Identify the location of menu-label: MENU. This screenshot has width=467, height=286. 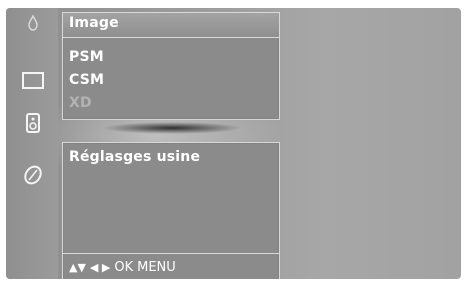
(156, 267).